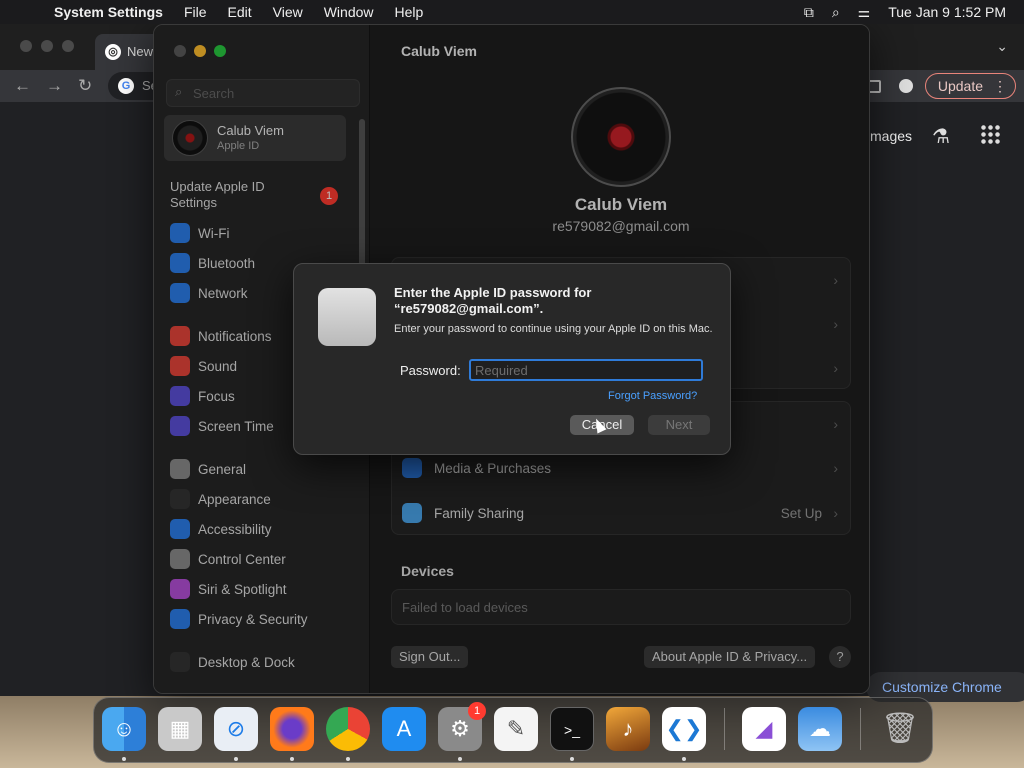 The image size is (1024, 768). Describe the element at coordinates (85, 86) in the screenshot. I see `reload-icon: ↻` at that location.